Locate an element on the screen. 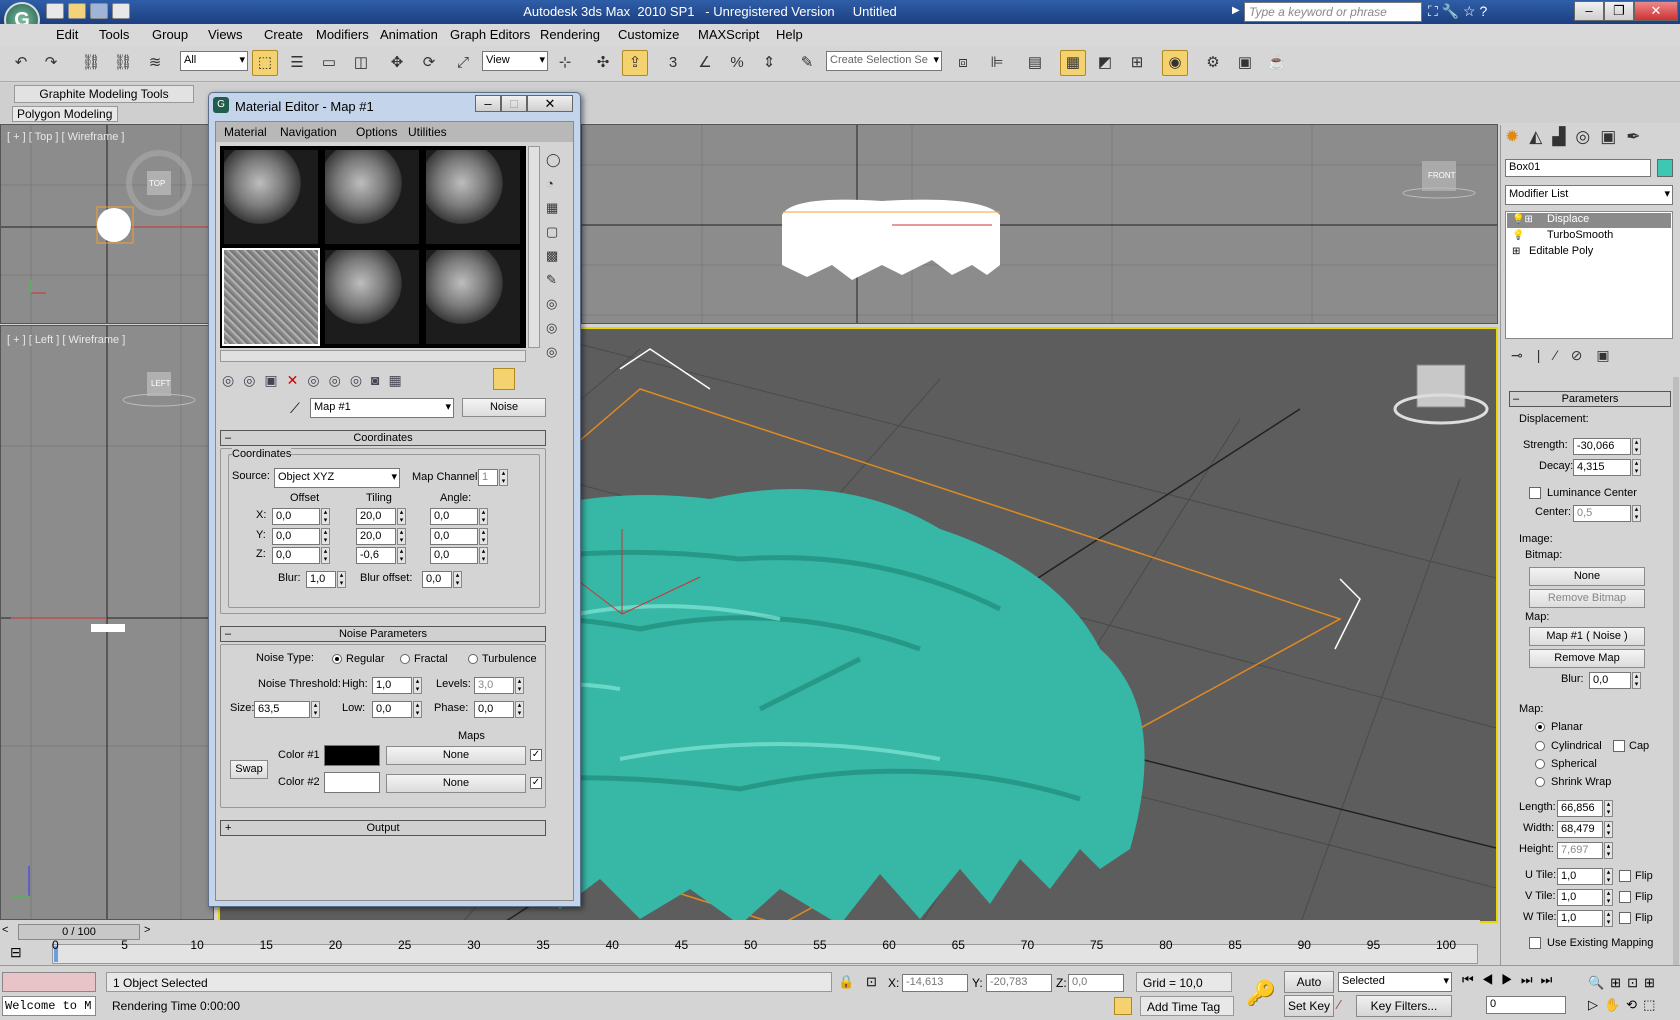  medit-maximize-button: □ is located at coordinates (514, 103).